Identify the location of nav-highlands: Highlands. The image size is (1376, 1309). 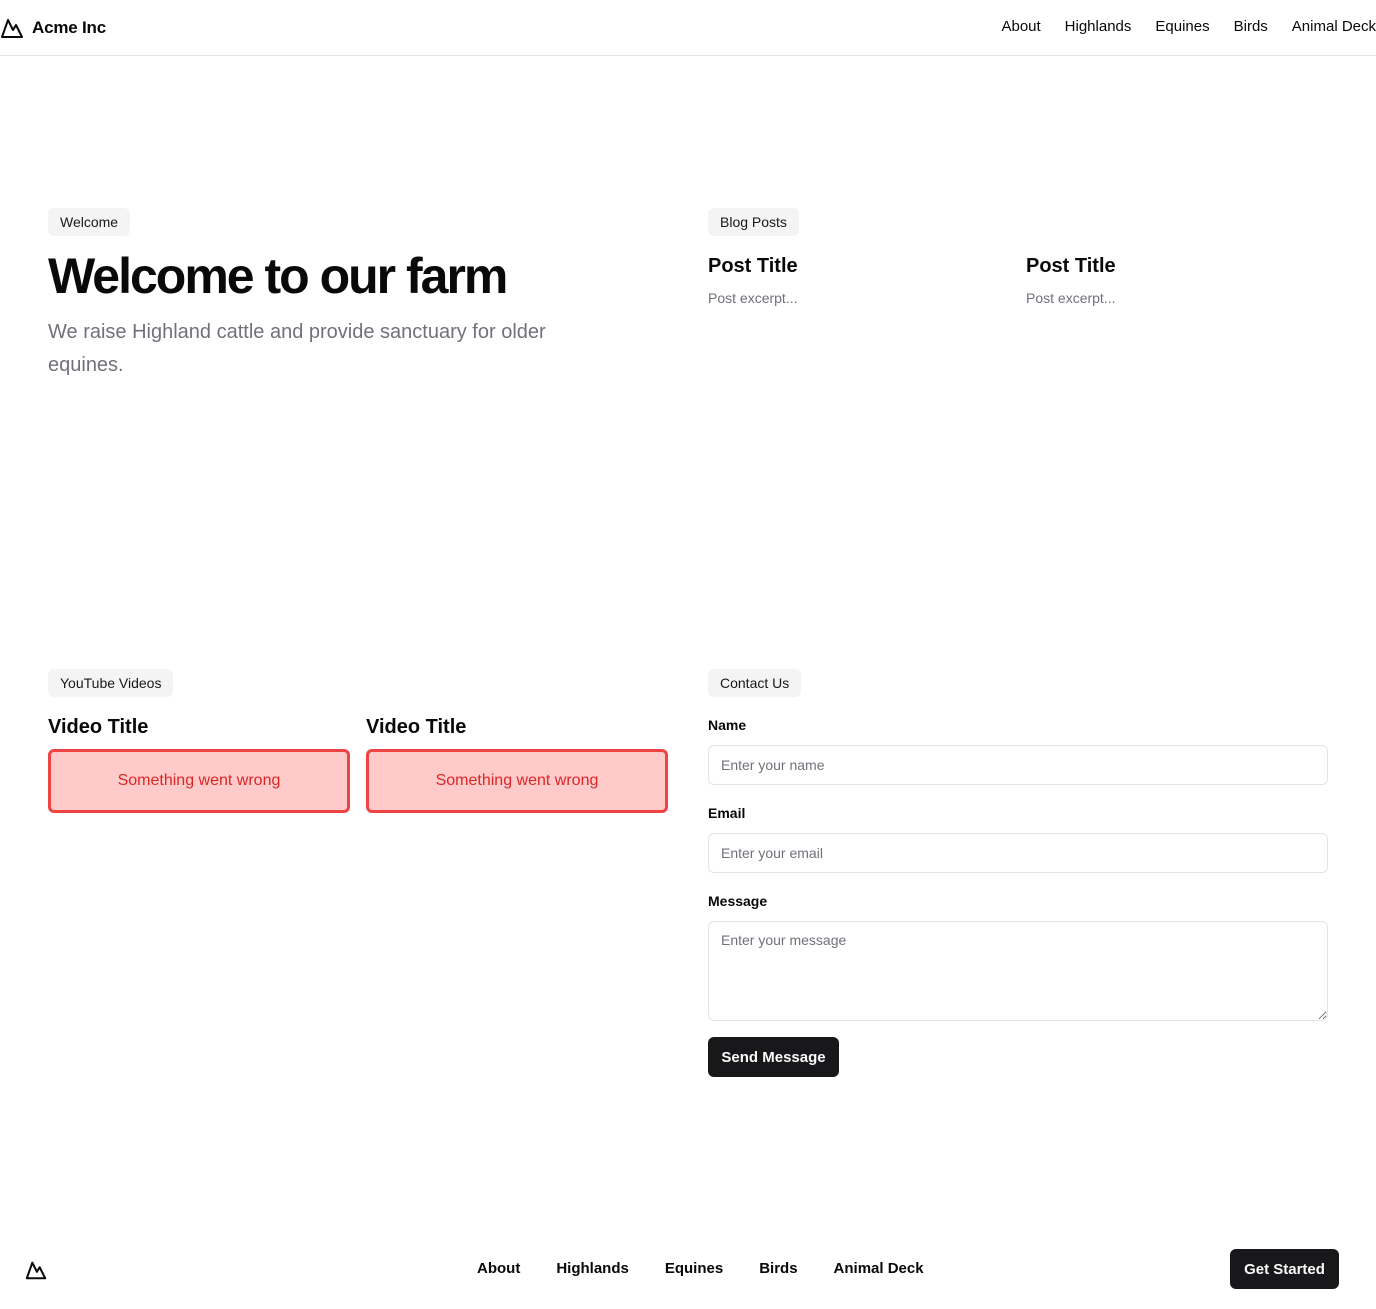
(1098, 26).